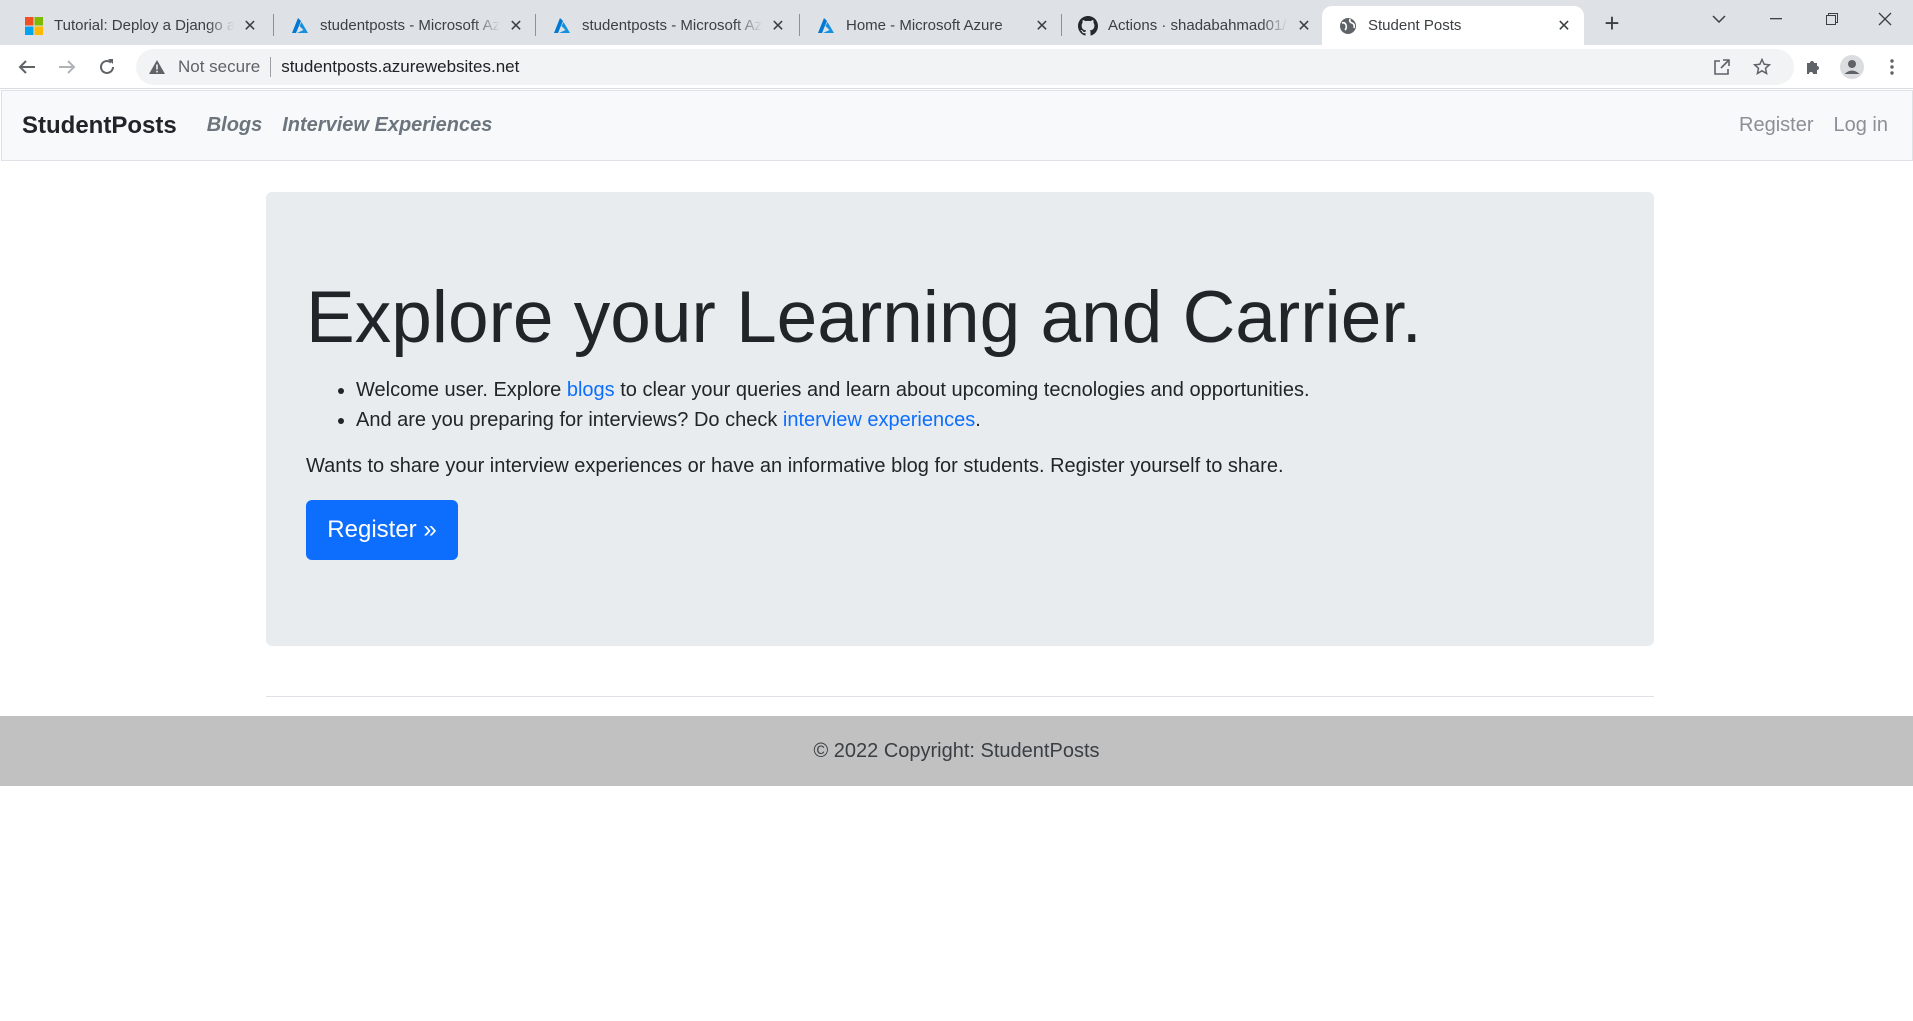 The height and width of the screenshot is (1021, 1913). I want to click on restore-icon, so click(1832, 19).